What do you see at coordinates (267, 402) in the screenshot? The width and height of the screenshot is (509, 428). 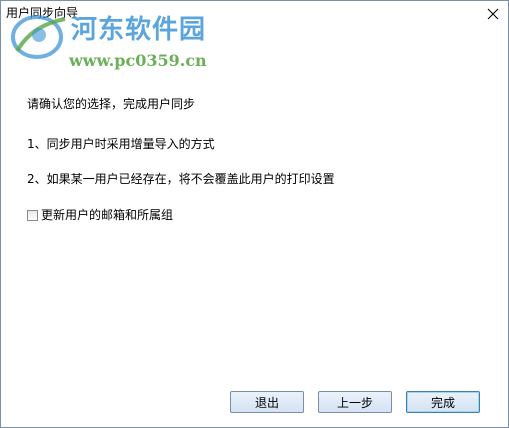 I see `exit-button: 退出` at bounding box center [267, 402].